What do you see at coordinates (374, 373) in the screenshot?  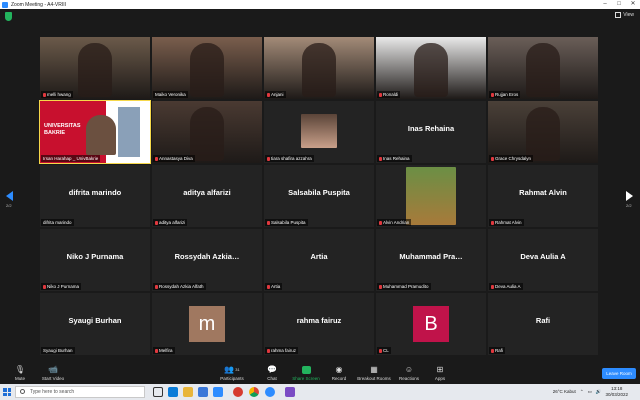 I see `breakout-rooms-button: ▦ Breakout Rooms` at bounding box center [374, 373].